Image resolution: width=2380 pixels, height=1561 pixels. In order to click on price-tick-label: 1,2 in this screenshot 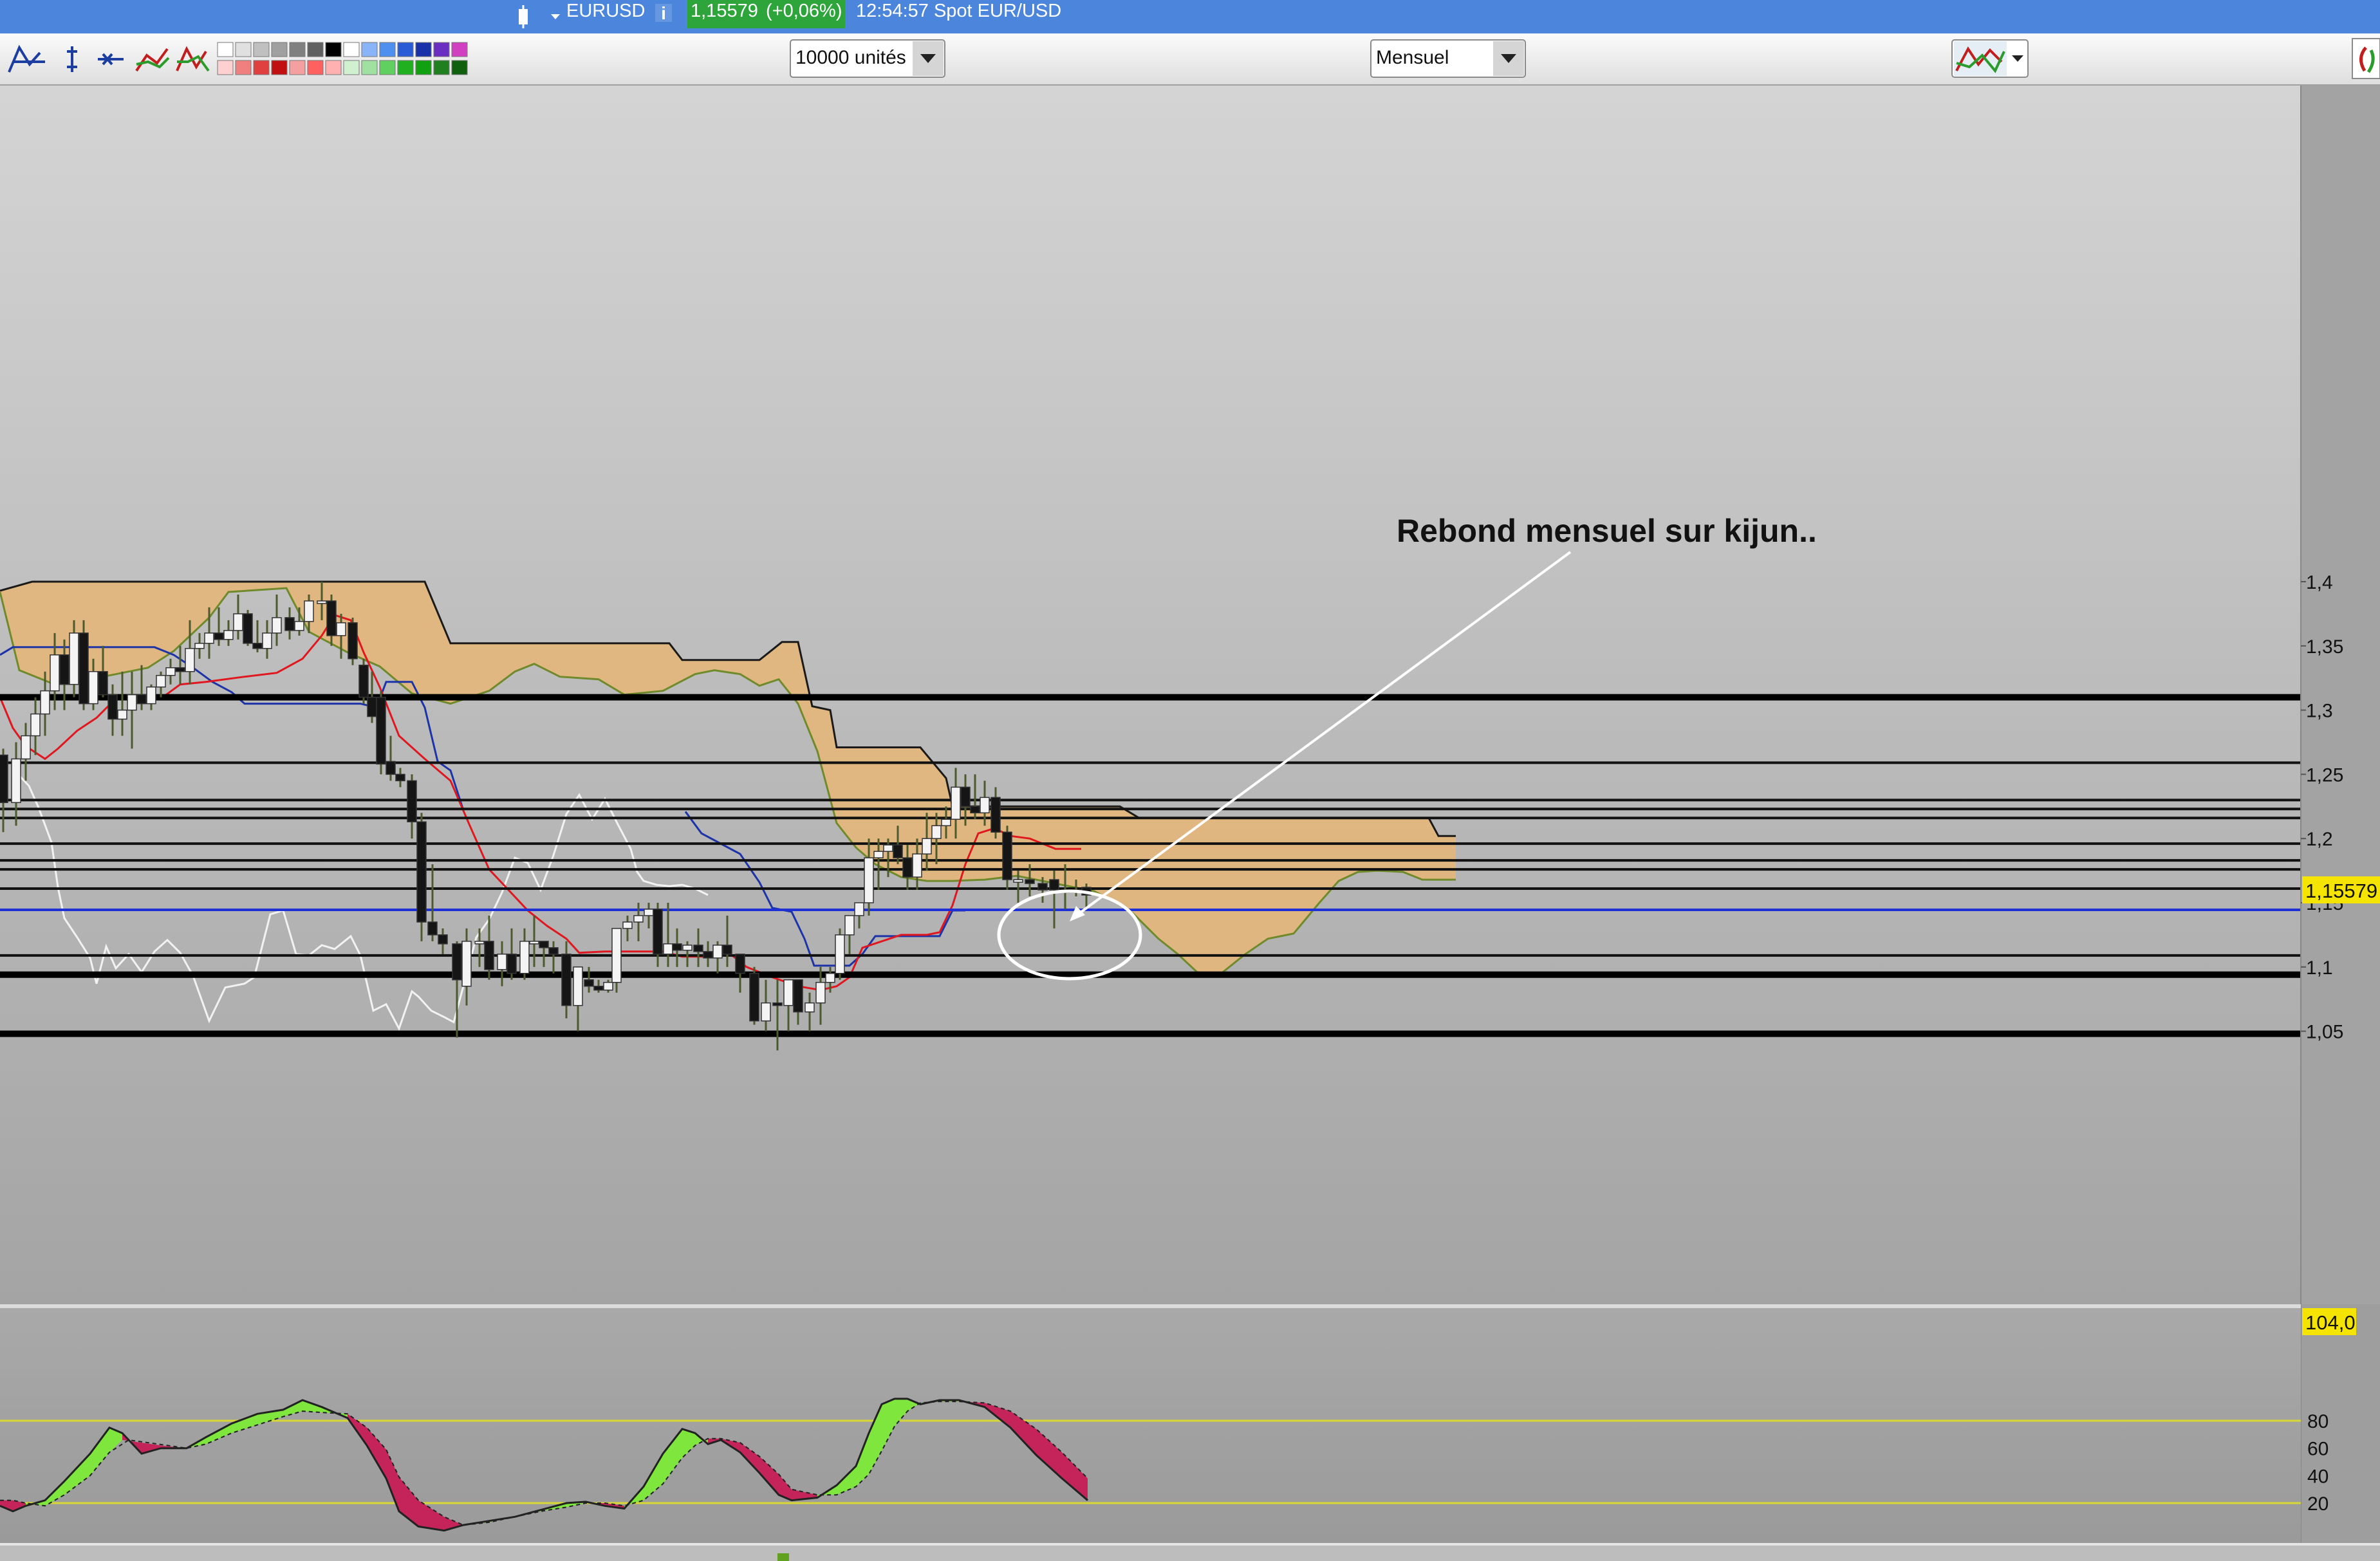, I will do `click(2319, 839)`.